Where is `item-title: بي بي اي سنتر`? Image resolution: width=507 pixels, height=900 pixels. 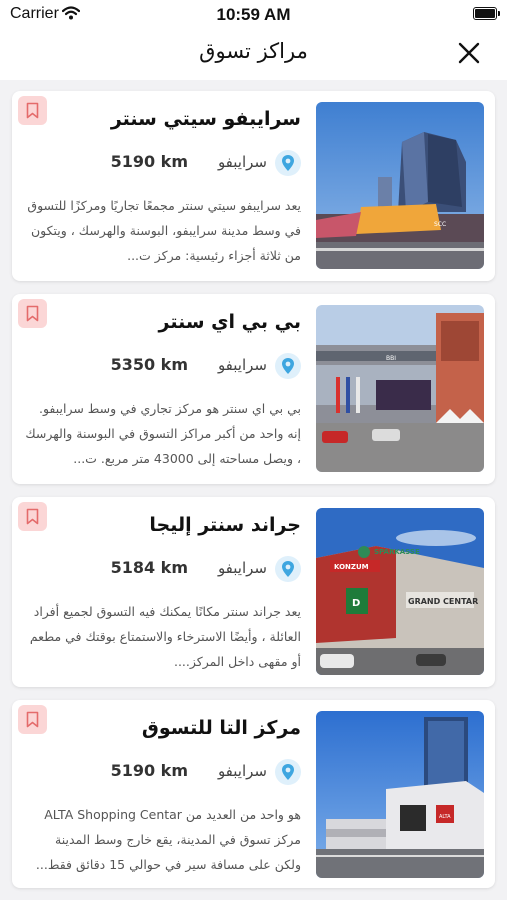
item-title: بي بي اي سنتر is located at coordinates (230, 322).